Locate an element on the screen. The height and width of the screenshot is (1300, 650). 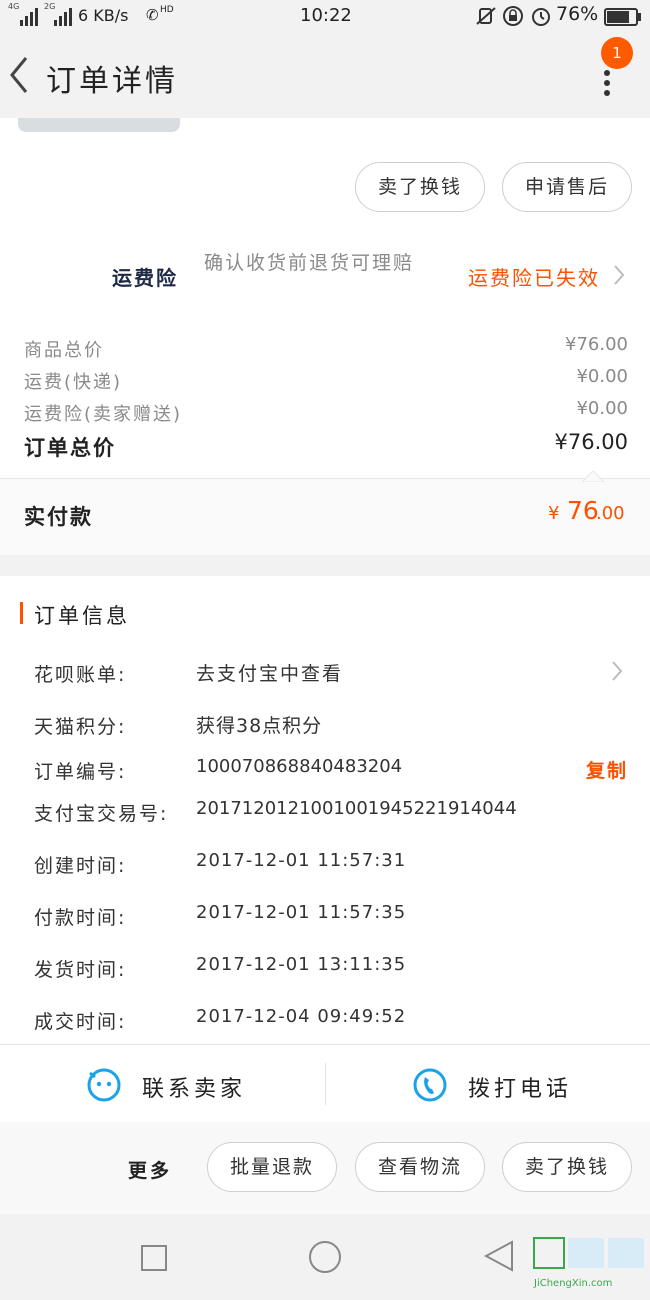
battery-icon is located at coordinates (623, 19).